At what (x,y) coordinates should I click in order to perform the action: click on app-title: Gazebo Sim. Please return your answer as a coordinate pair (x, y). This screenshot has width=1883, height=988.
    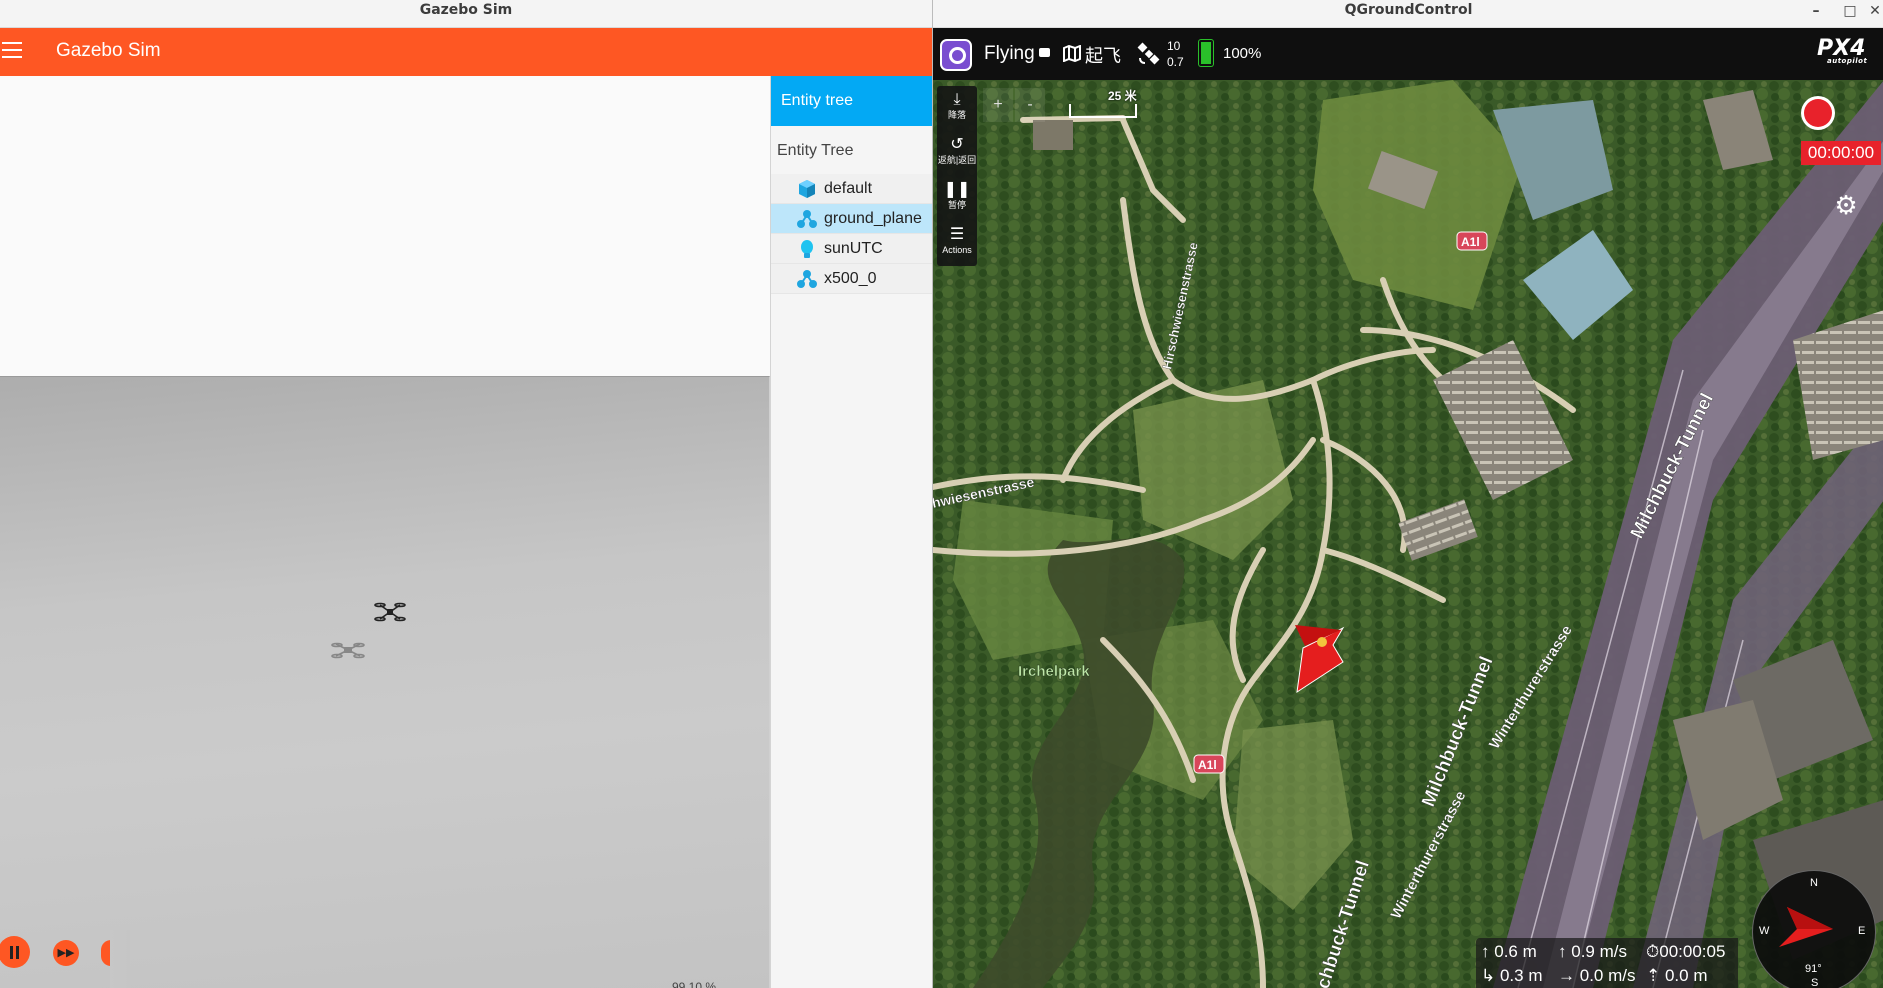
    Looking at the image, I should click on (108, 50).